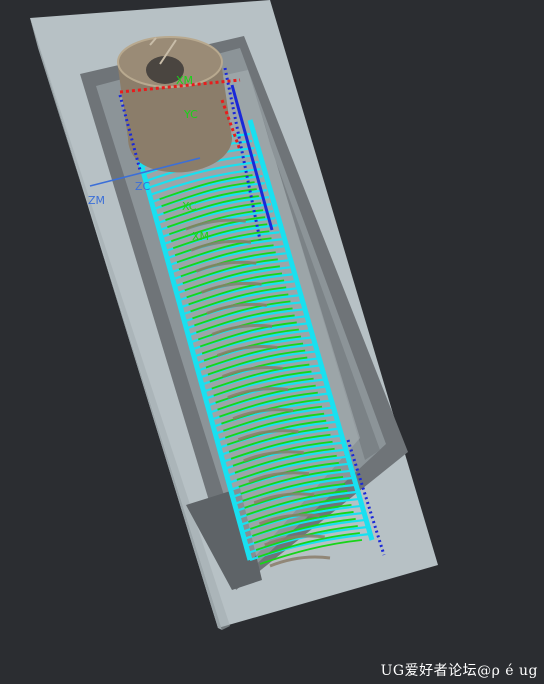 This screenshot has width=544, height=684. I want to click on axis-xc-label: XC, so click(189, 206).